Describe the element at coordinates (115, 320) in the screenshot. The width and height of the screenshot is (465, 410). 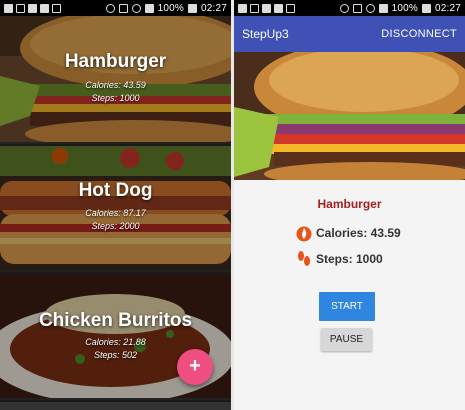
I see `food-name: Chicken Burritos` at that location.